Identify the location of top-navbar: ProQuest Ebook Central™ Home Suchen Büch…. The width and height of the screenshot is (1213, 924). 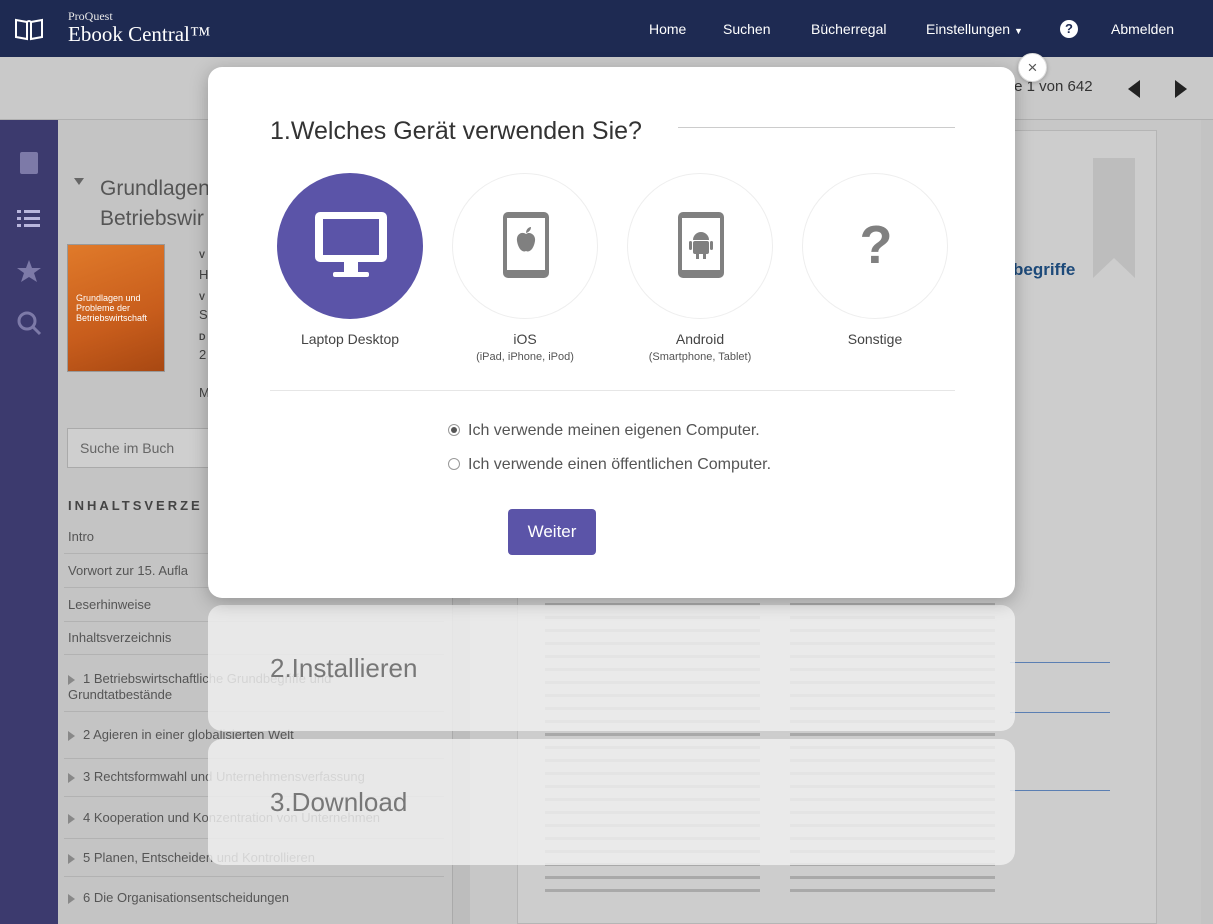
(606, 28).